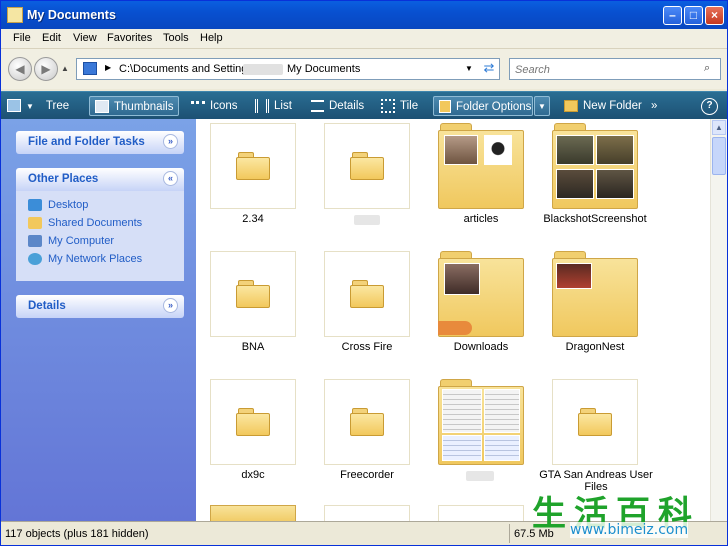  I want to click on address-path-tail: My Documents, so click(324, 69).